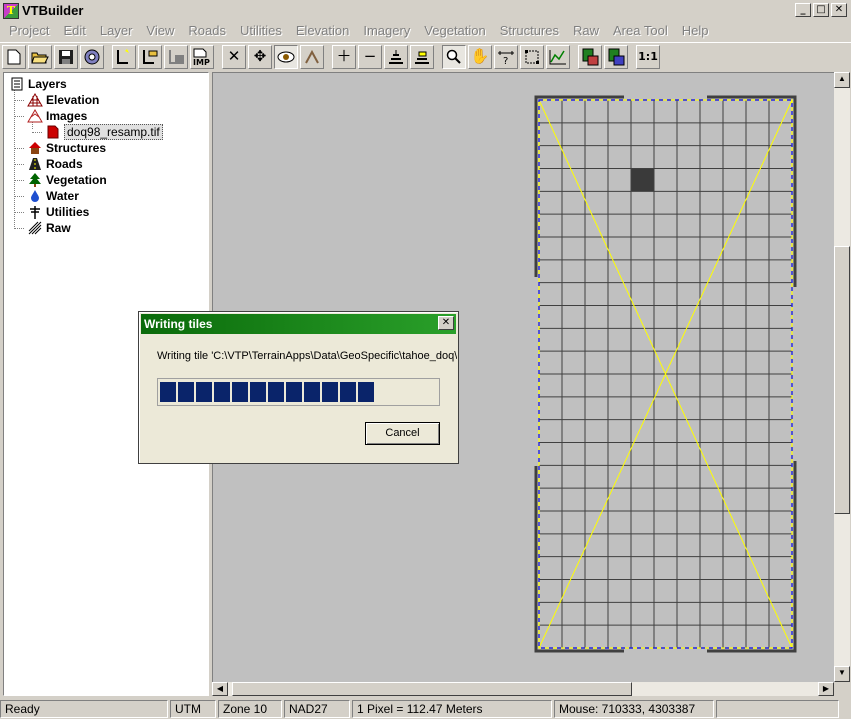 The width and height of the screenshot is (851, 719). I want to click on status-mouse: Mouse: 710333, 4303387, so click(634, 708).